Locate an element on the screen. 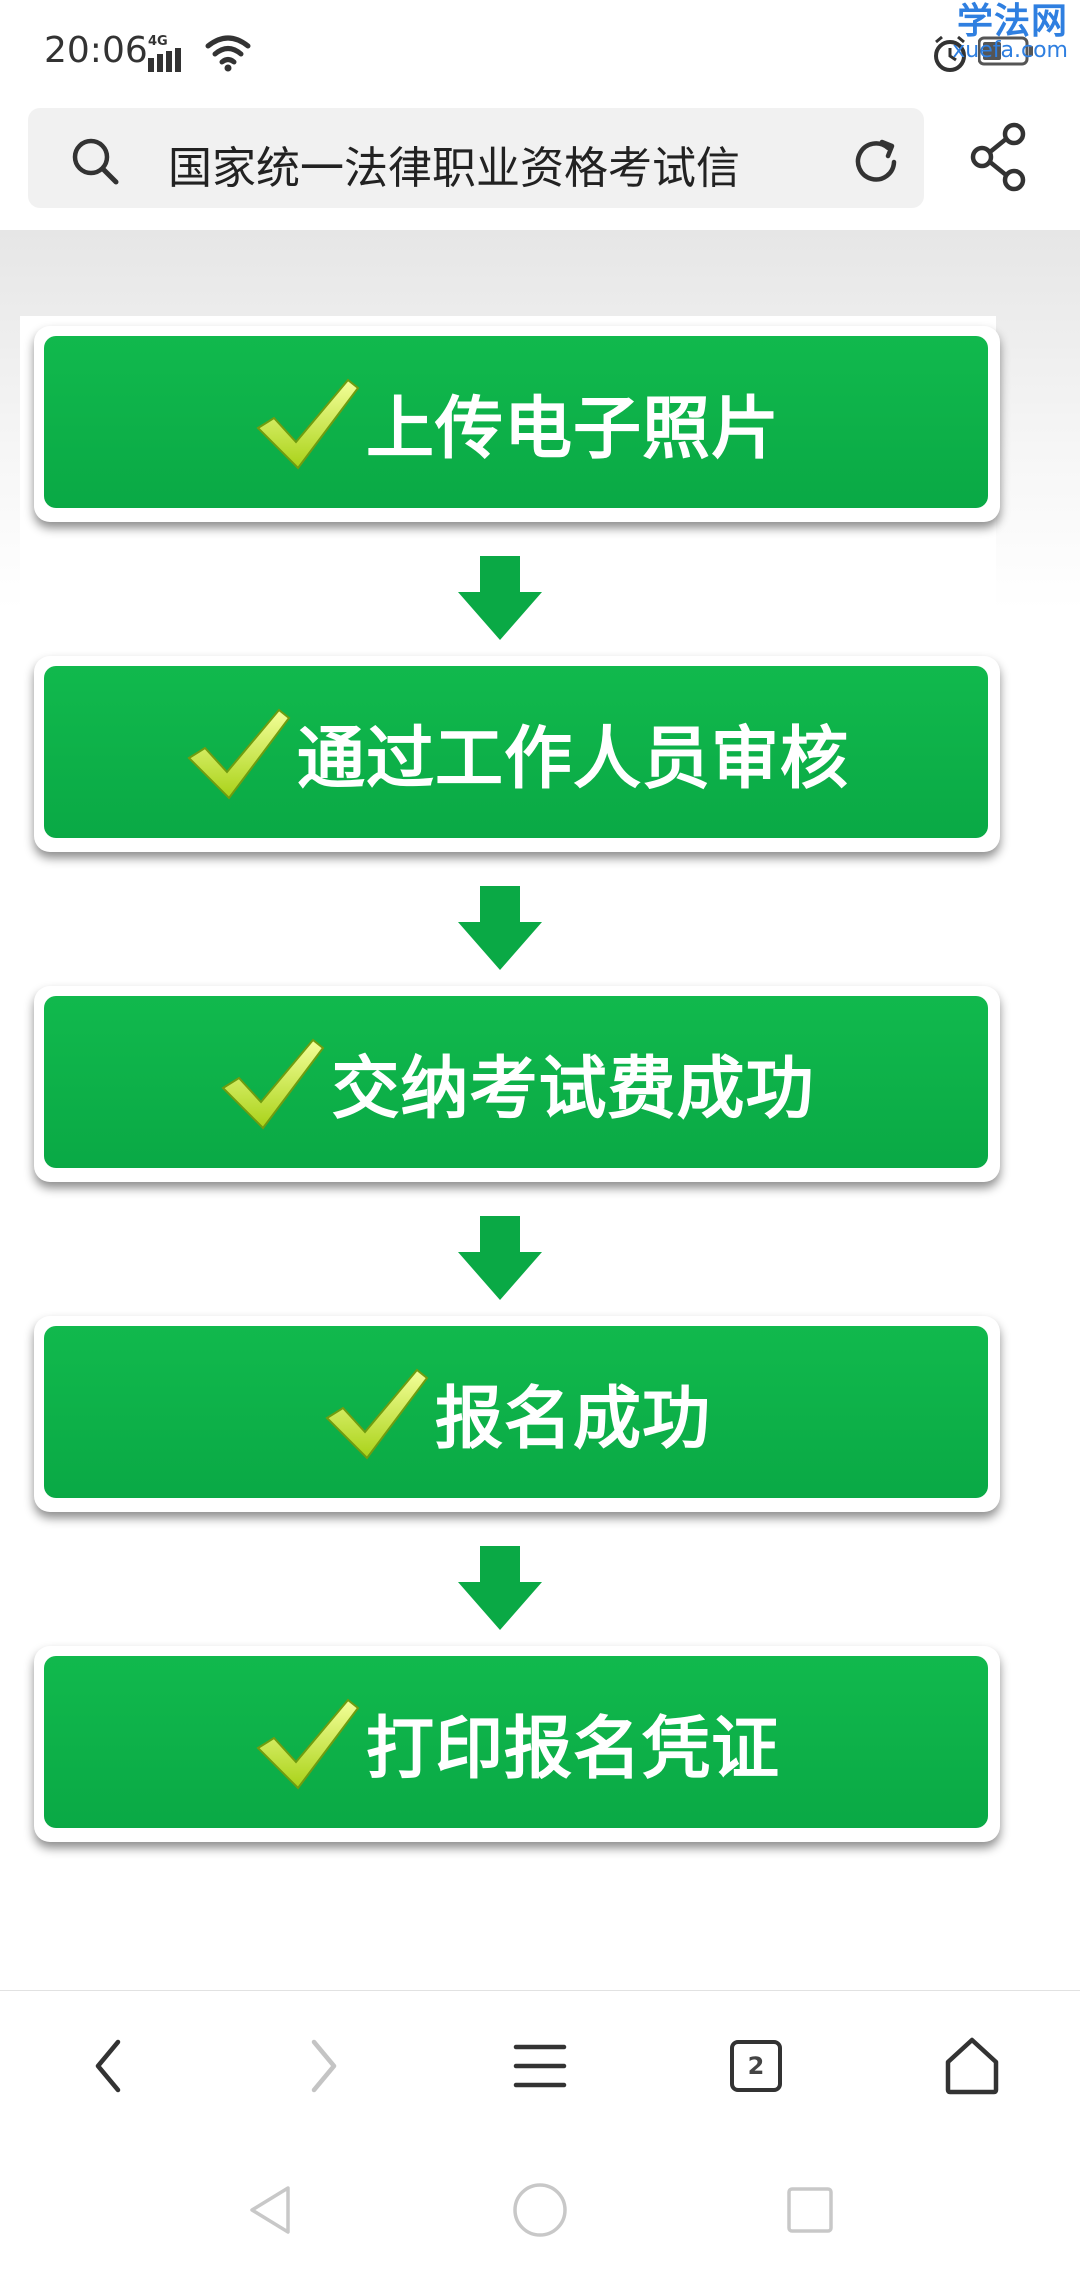 The image size is (1080, 2280). network-type-label: 4G is located at coordinates (158, 41).